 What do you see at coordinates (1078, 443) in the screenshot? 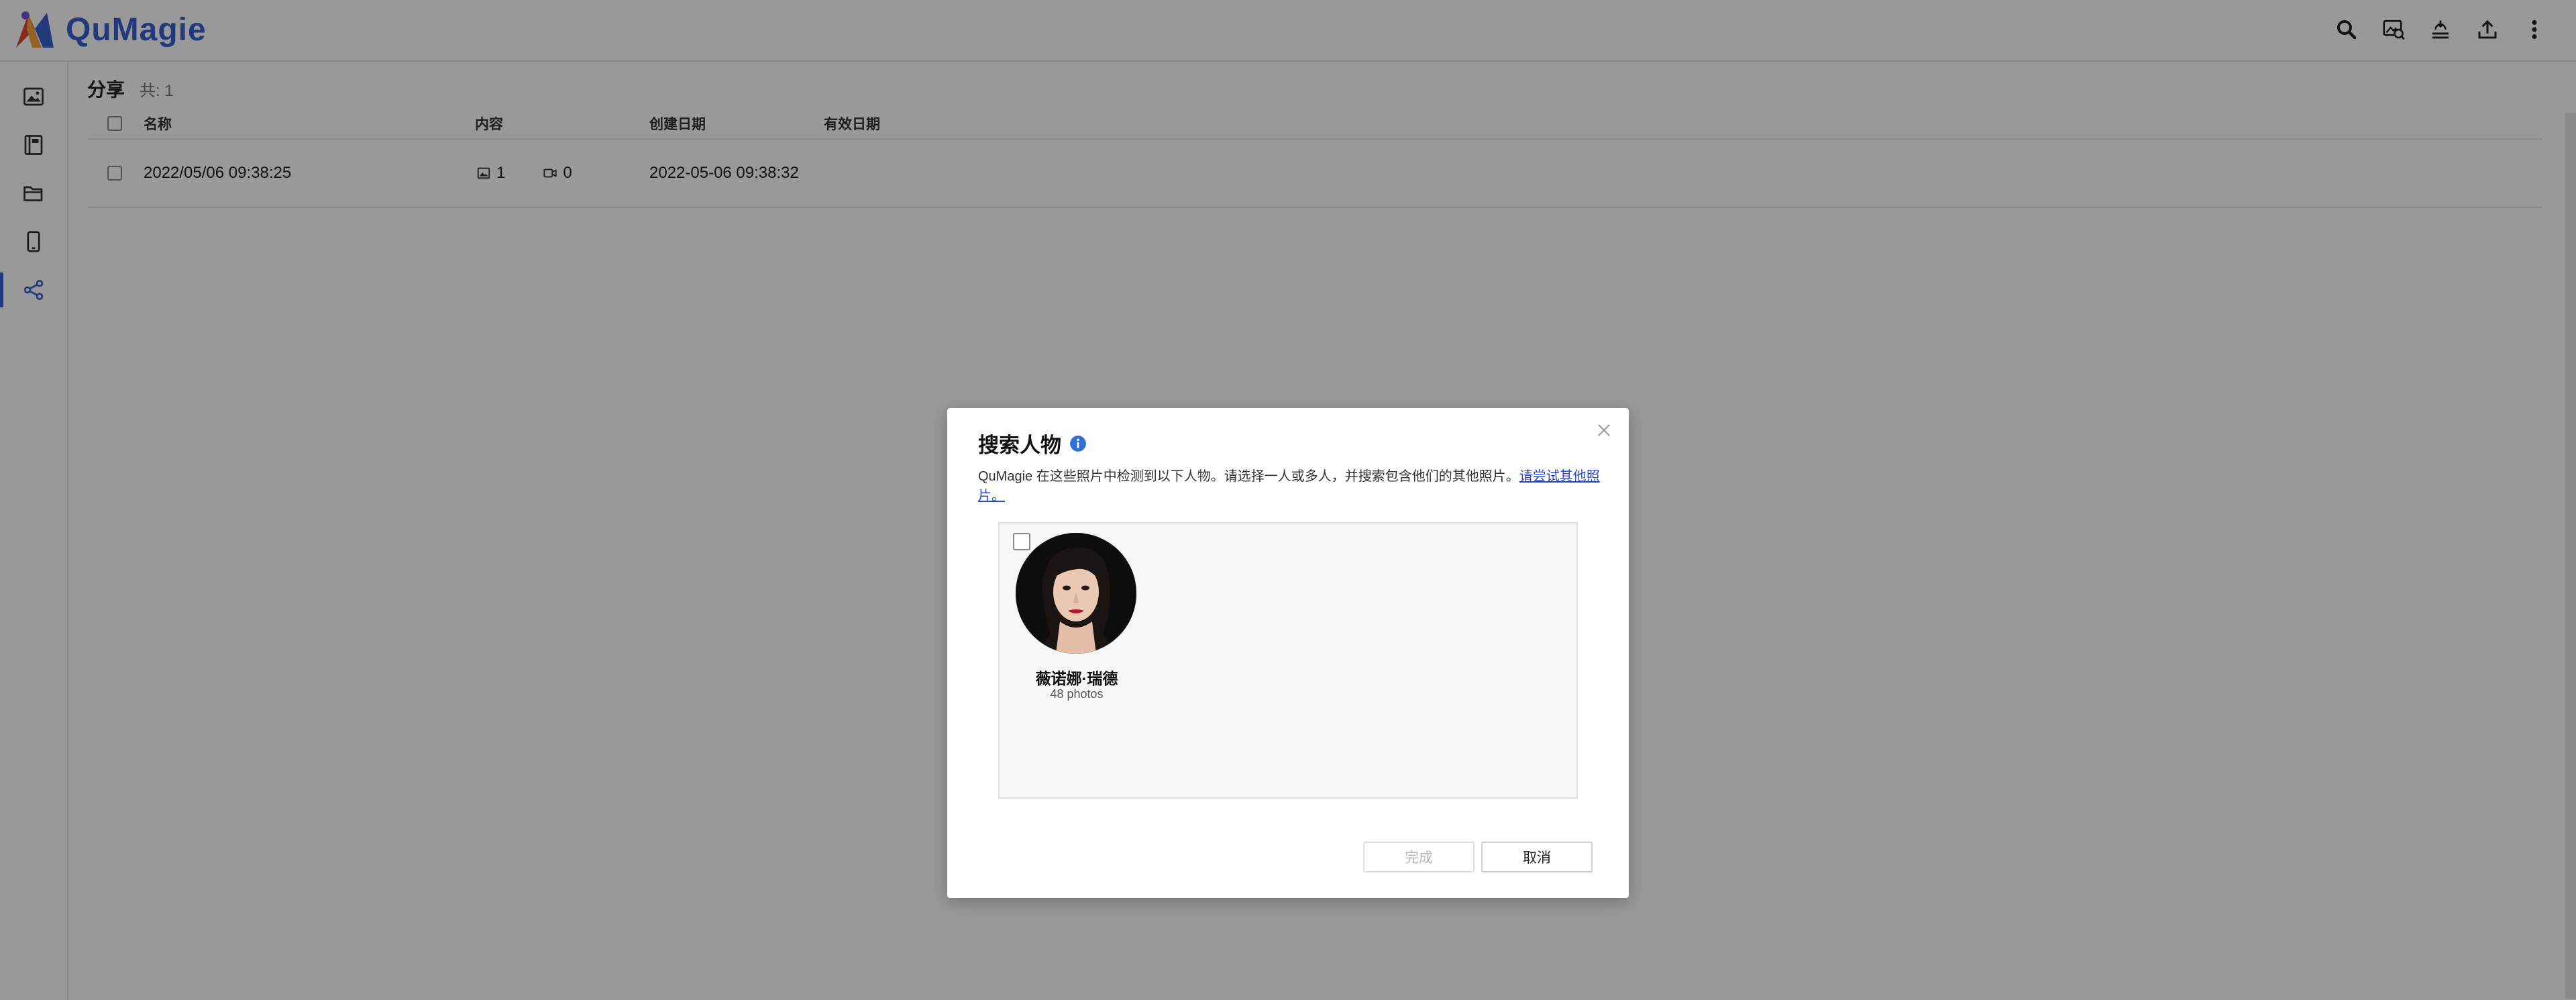
I see `info-icon` at bounding box center [1078, 443].